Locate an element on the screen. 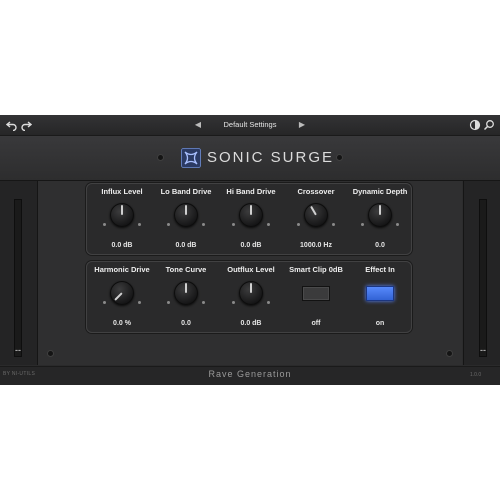 The height and width of the screenshot is (500, 500). search-icon is located at coordinates (489, 125).